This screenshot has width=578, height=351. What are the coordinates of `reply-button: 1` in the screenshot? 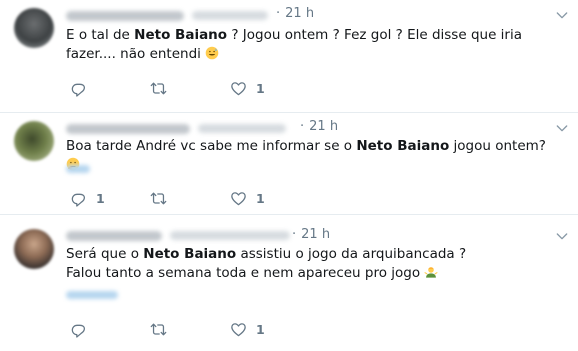 It's located at (87, 198).